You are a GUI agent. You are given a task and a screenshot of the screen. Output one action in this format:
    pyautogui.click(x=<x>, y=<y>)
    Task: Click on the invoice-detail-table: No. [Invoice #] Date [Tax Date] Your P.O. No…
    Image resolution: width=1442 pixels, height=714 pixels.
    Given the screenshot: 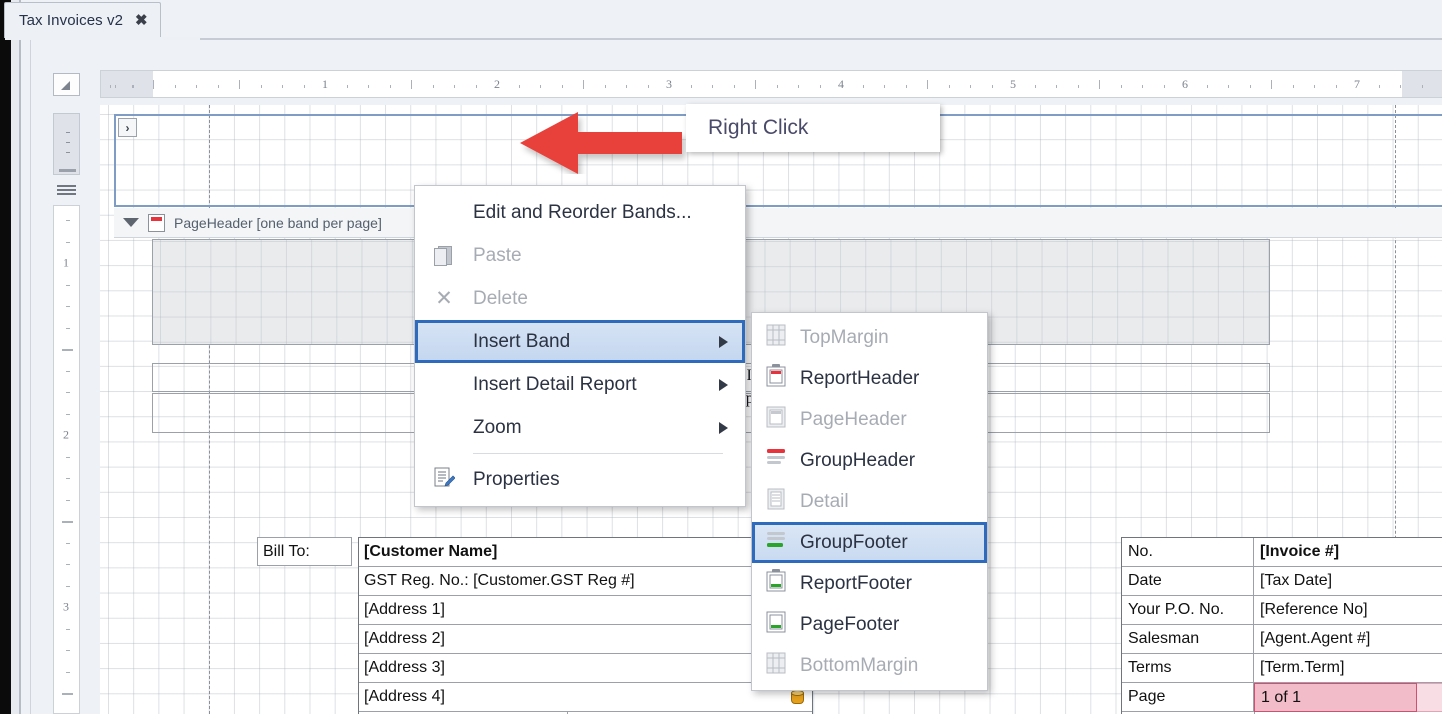 What is the action you would take?
    pyautogui.click(x=1281, y=625)
    